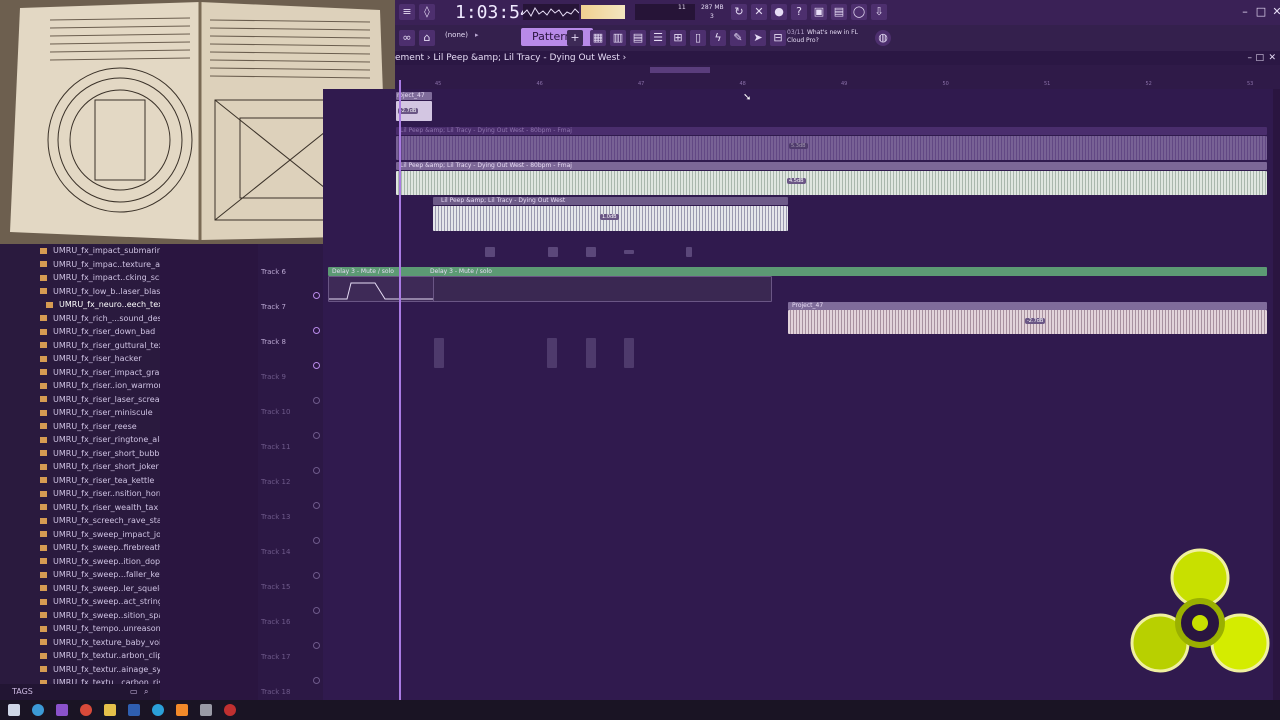  What do you see at coordinates (832, 32) in the screenshot?
I see `news-line1: What's new in FL` at bounding box center [832, 32].